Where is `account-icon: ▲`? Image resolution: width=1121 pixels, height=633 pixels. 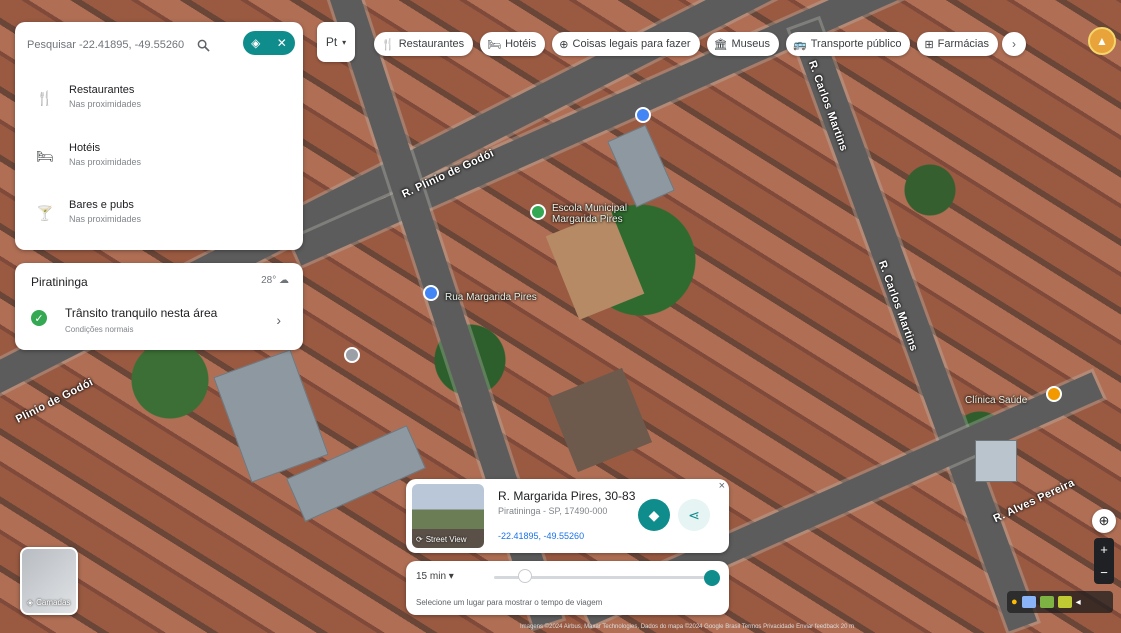
account-icon: ▲ is located at coordinates (1102, 41).